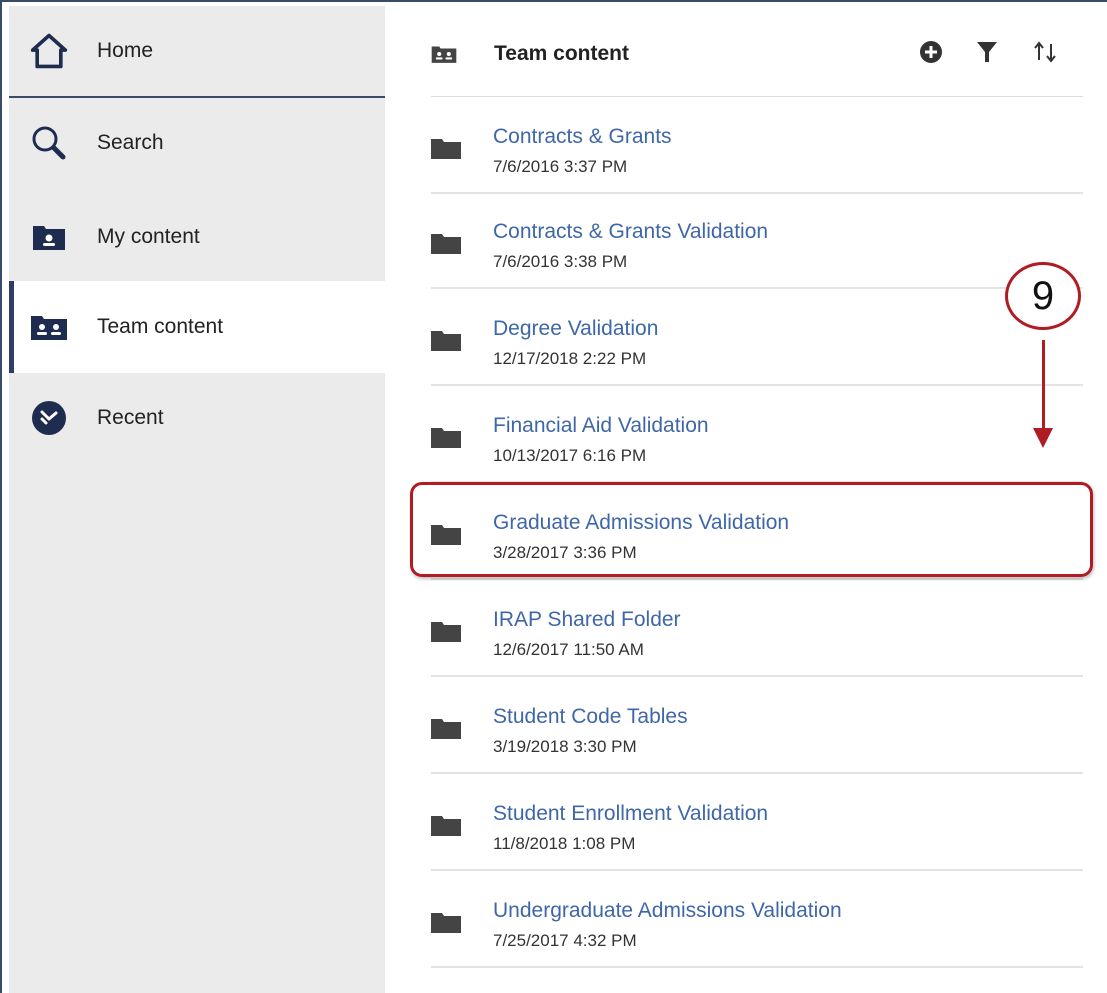 Image resolution: width=1107 pixels, height=993 pixels. I want to click on sidebar-item-team-content: Team content, so click(197, 327).